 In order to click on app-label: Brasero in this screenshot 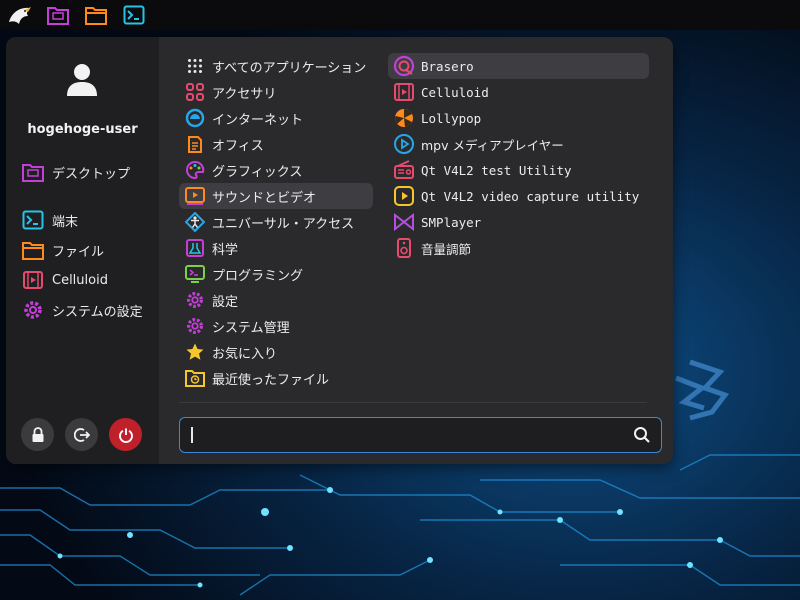, I will do `click(447, 66)`.